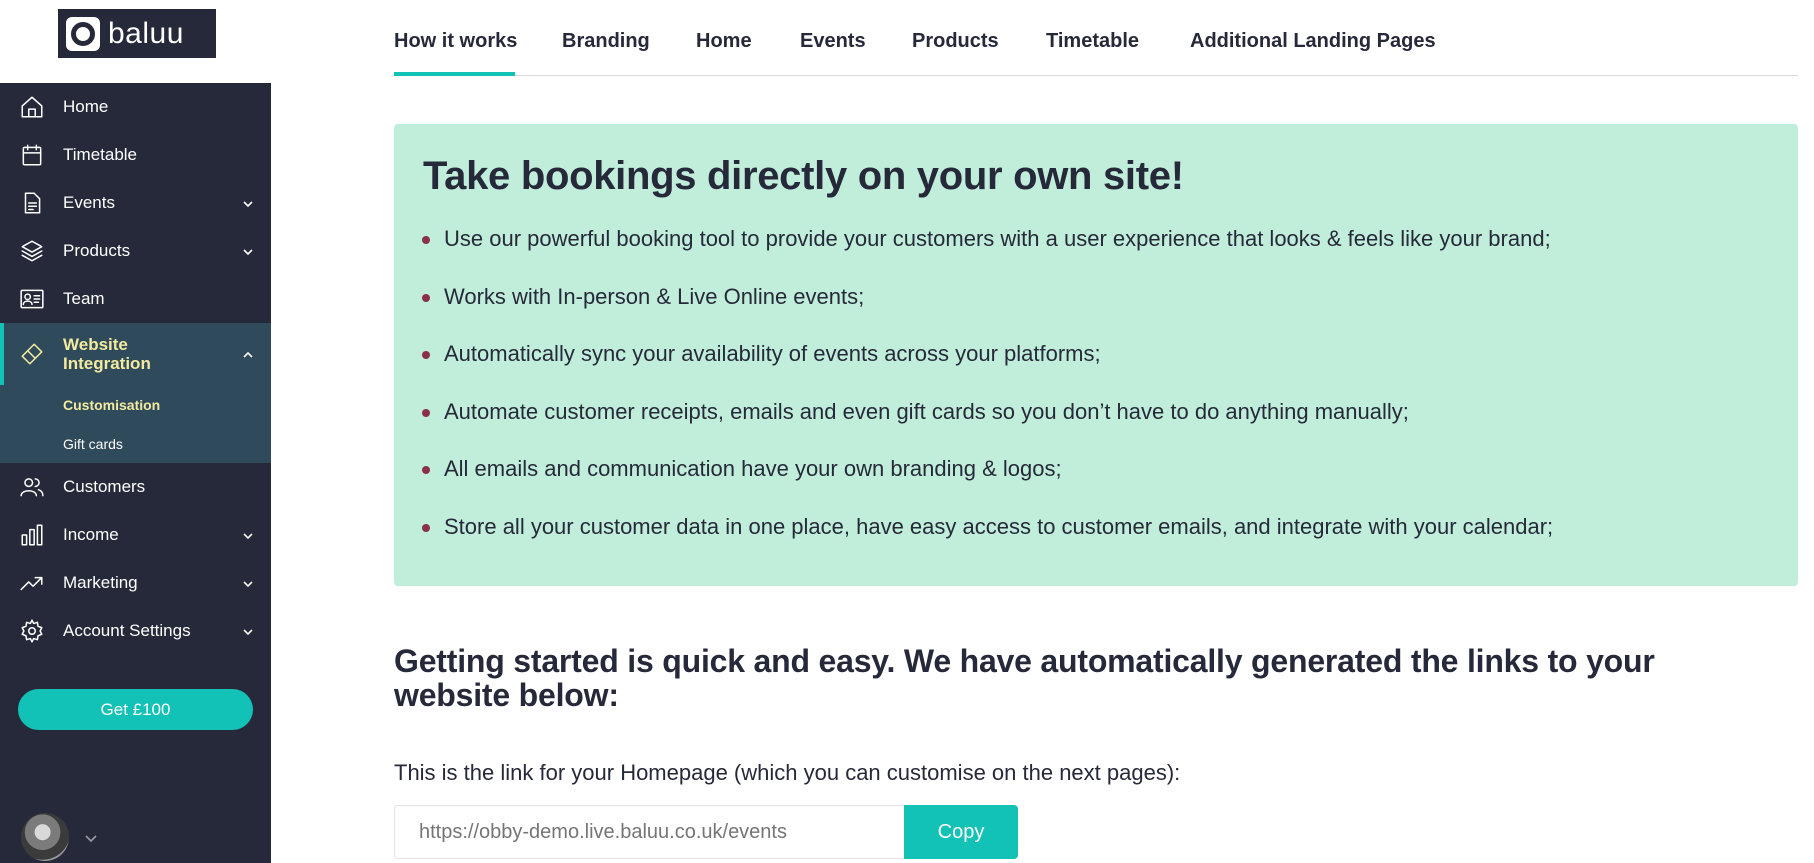 The image size is (1814, 863). Describe the element at coordinates (833, 41) in the screenshot. I see `tab-events: Events` at that location.